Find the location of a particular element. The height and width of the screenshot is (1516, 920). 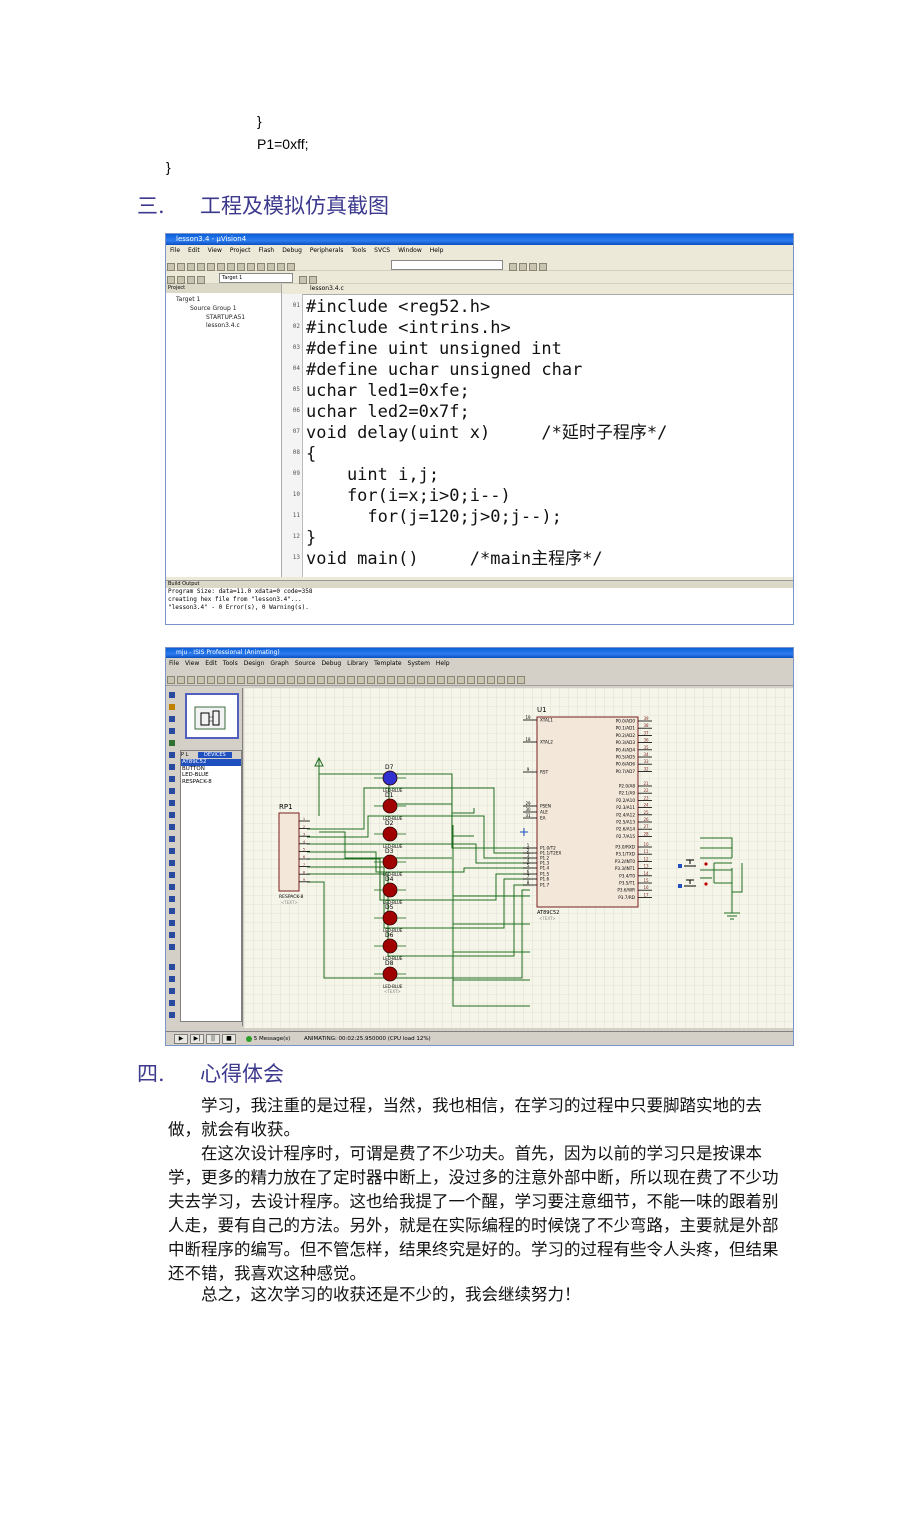

menu-window: Window is located at coordinates (410, 250).